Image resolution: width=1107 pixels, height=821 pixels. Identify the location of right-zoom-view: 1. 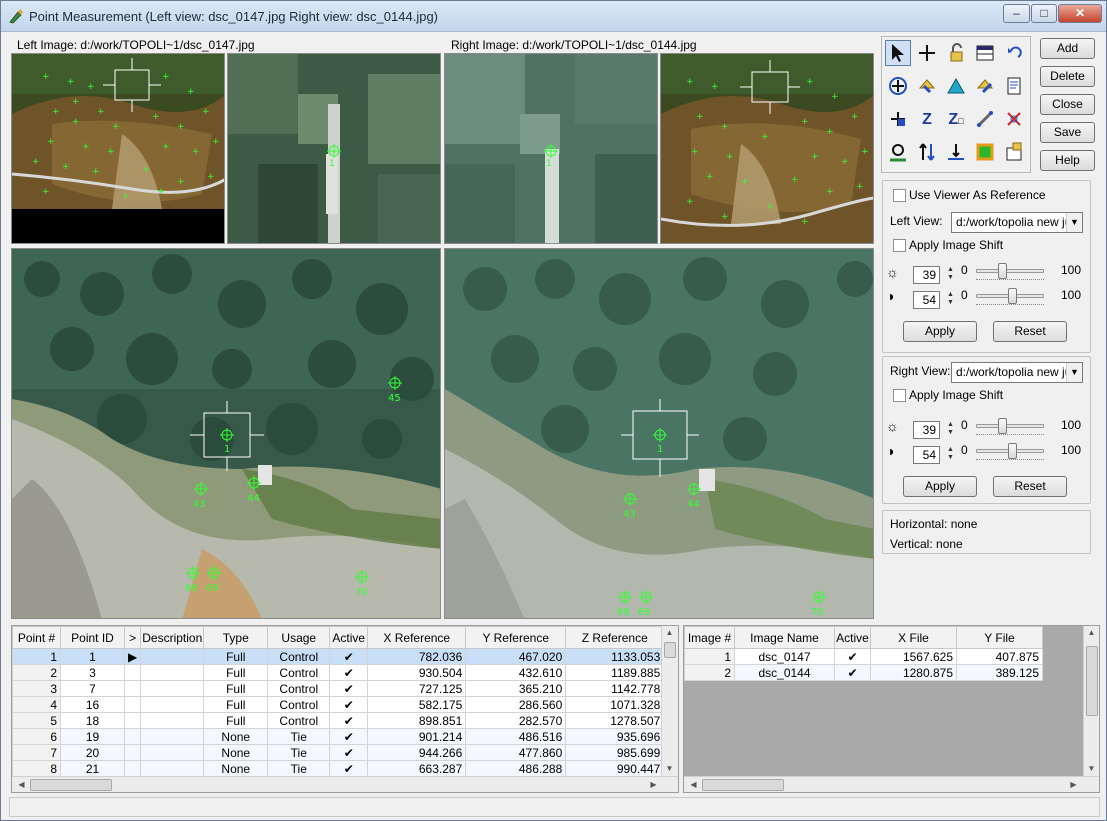
(551, 148).